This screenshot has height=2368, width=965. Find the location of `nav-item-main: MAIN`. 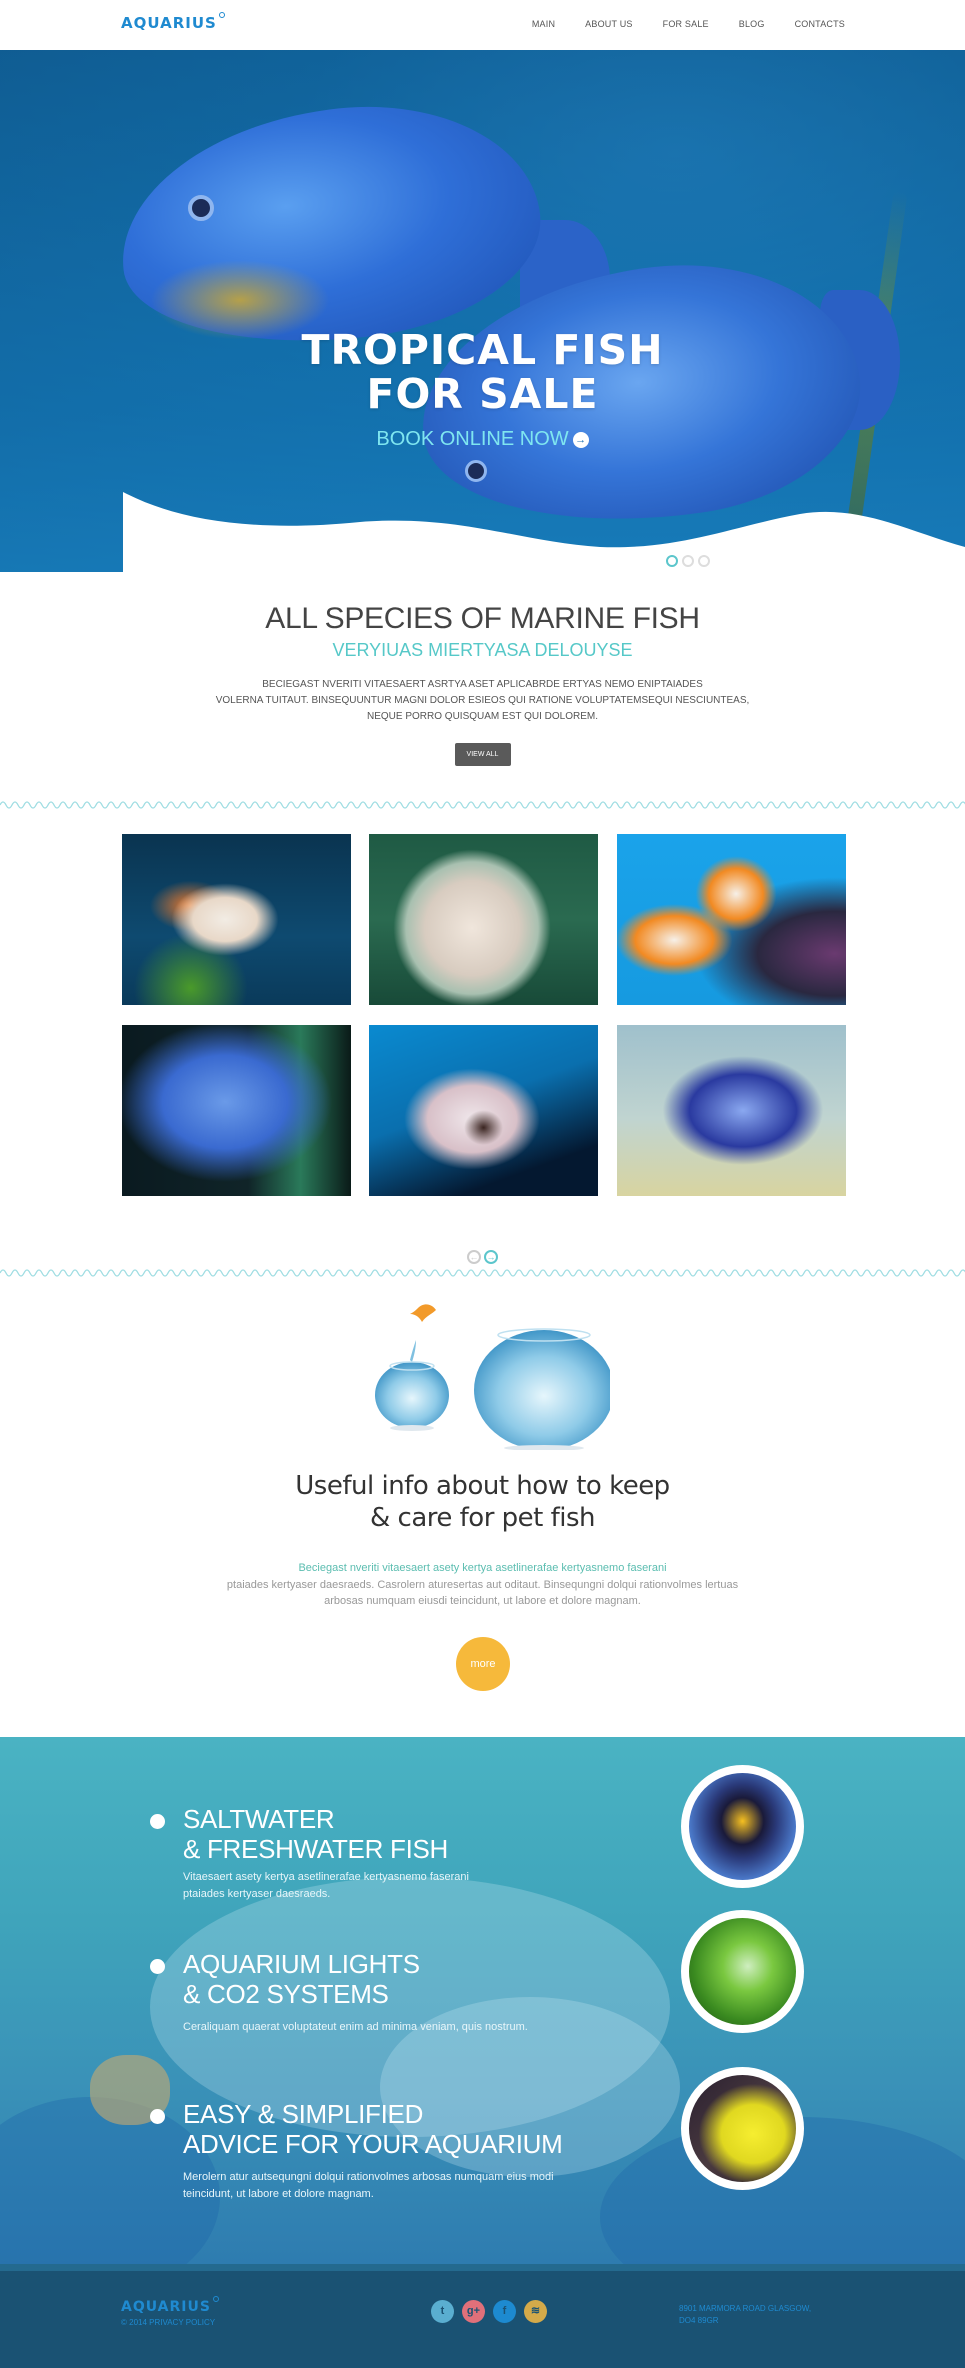

nav-item-main: MAIN is located at coordinates (543, 24).